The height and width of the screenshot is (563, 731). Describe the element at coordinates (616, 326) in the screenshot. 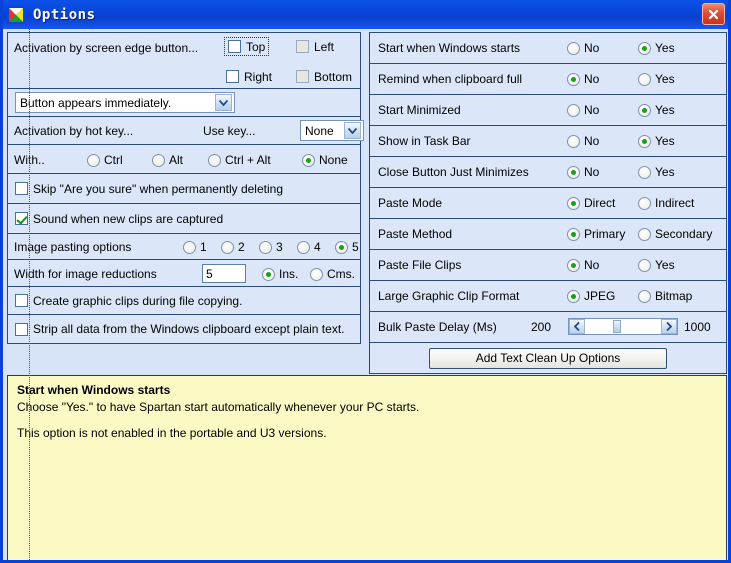

I see `bulk-paste-delay-thumb` at that location.